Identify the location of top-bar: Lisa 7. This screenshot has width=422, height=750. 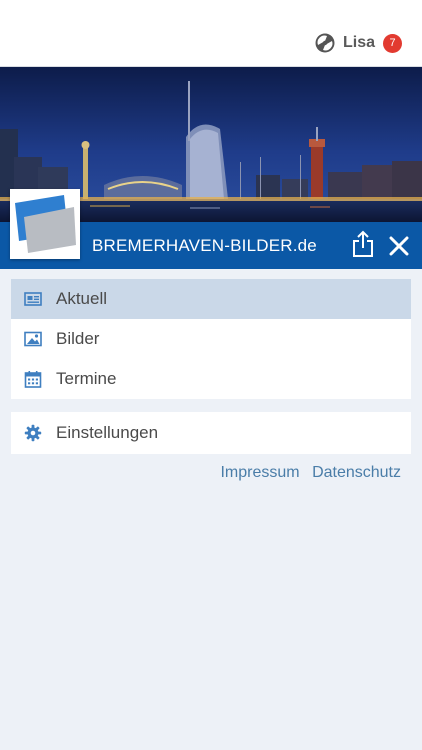
(211, 33).